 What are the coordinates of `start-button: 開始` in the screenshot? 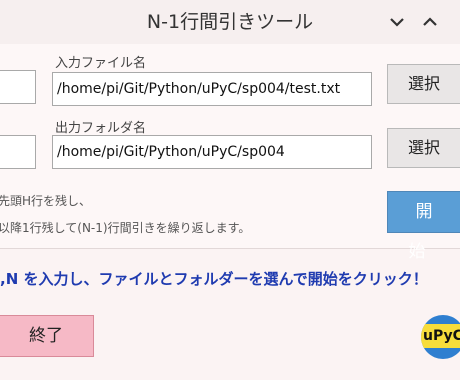 It's located at (423, 226).